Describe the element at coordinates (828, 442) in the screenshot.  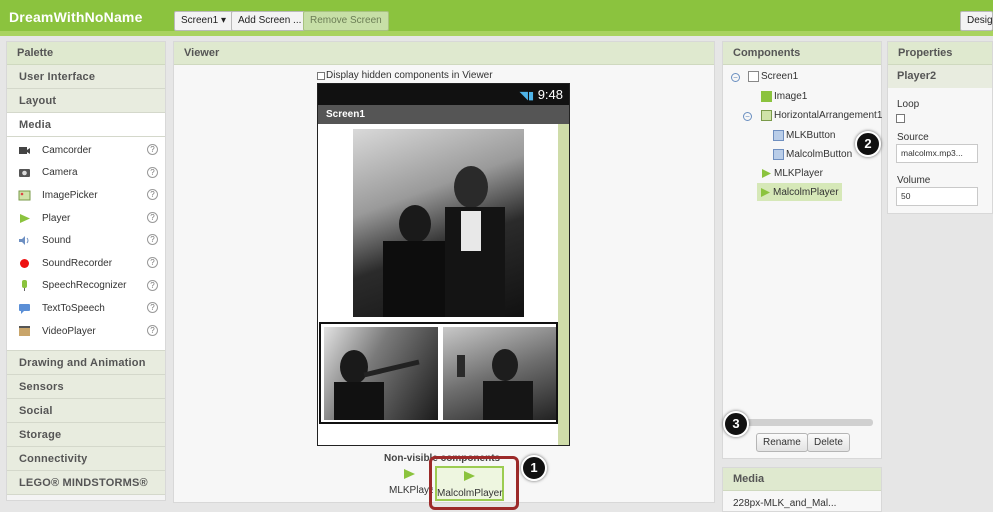
I see `delete-button: Delete` at that location.